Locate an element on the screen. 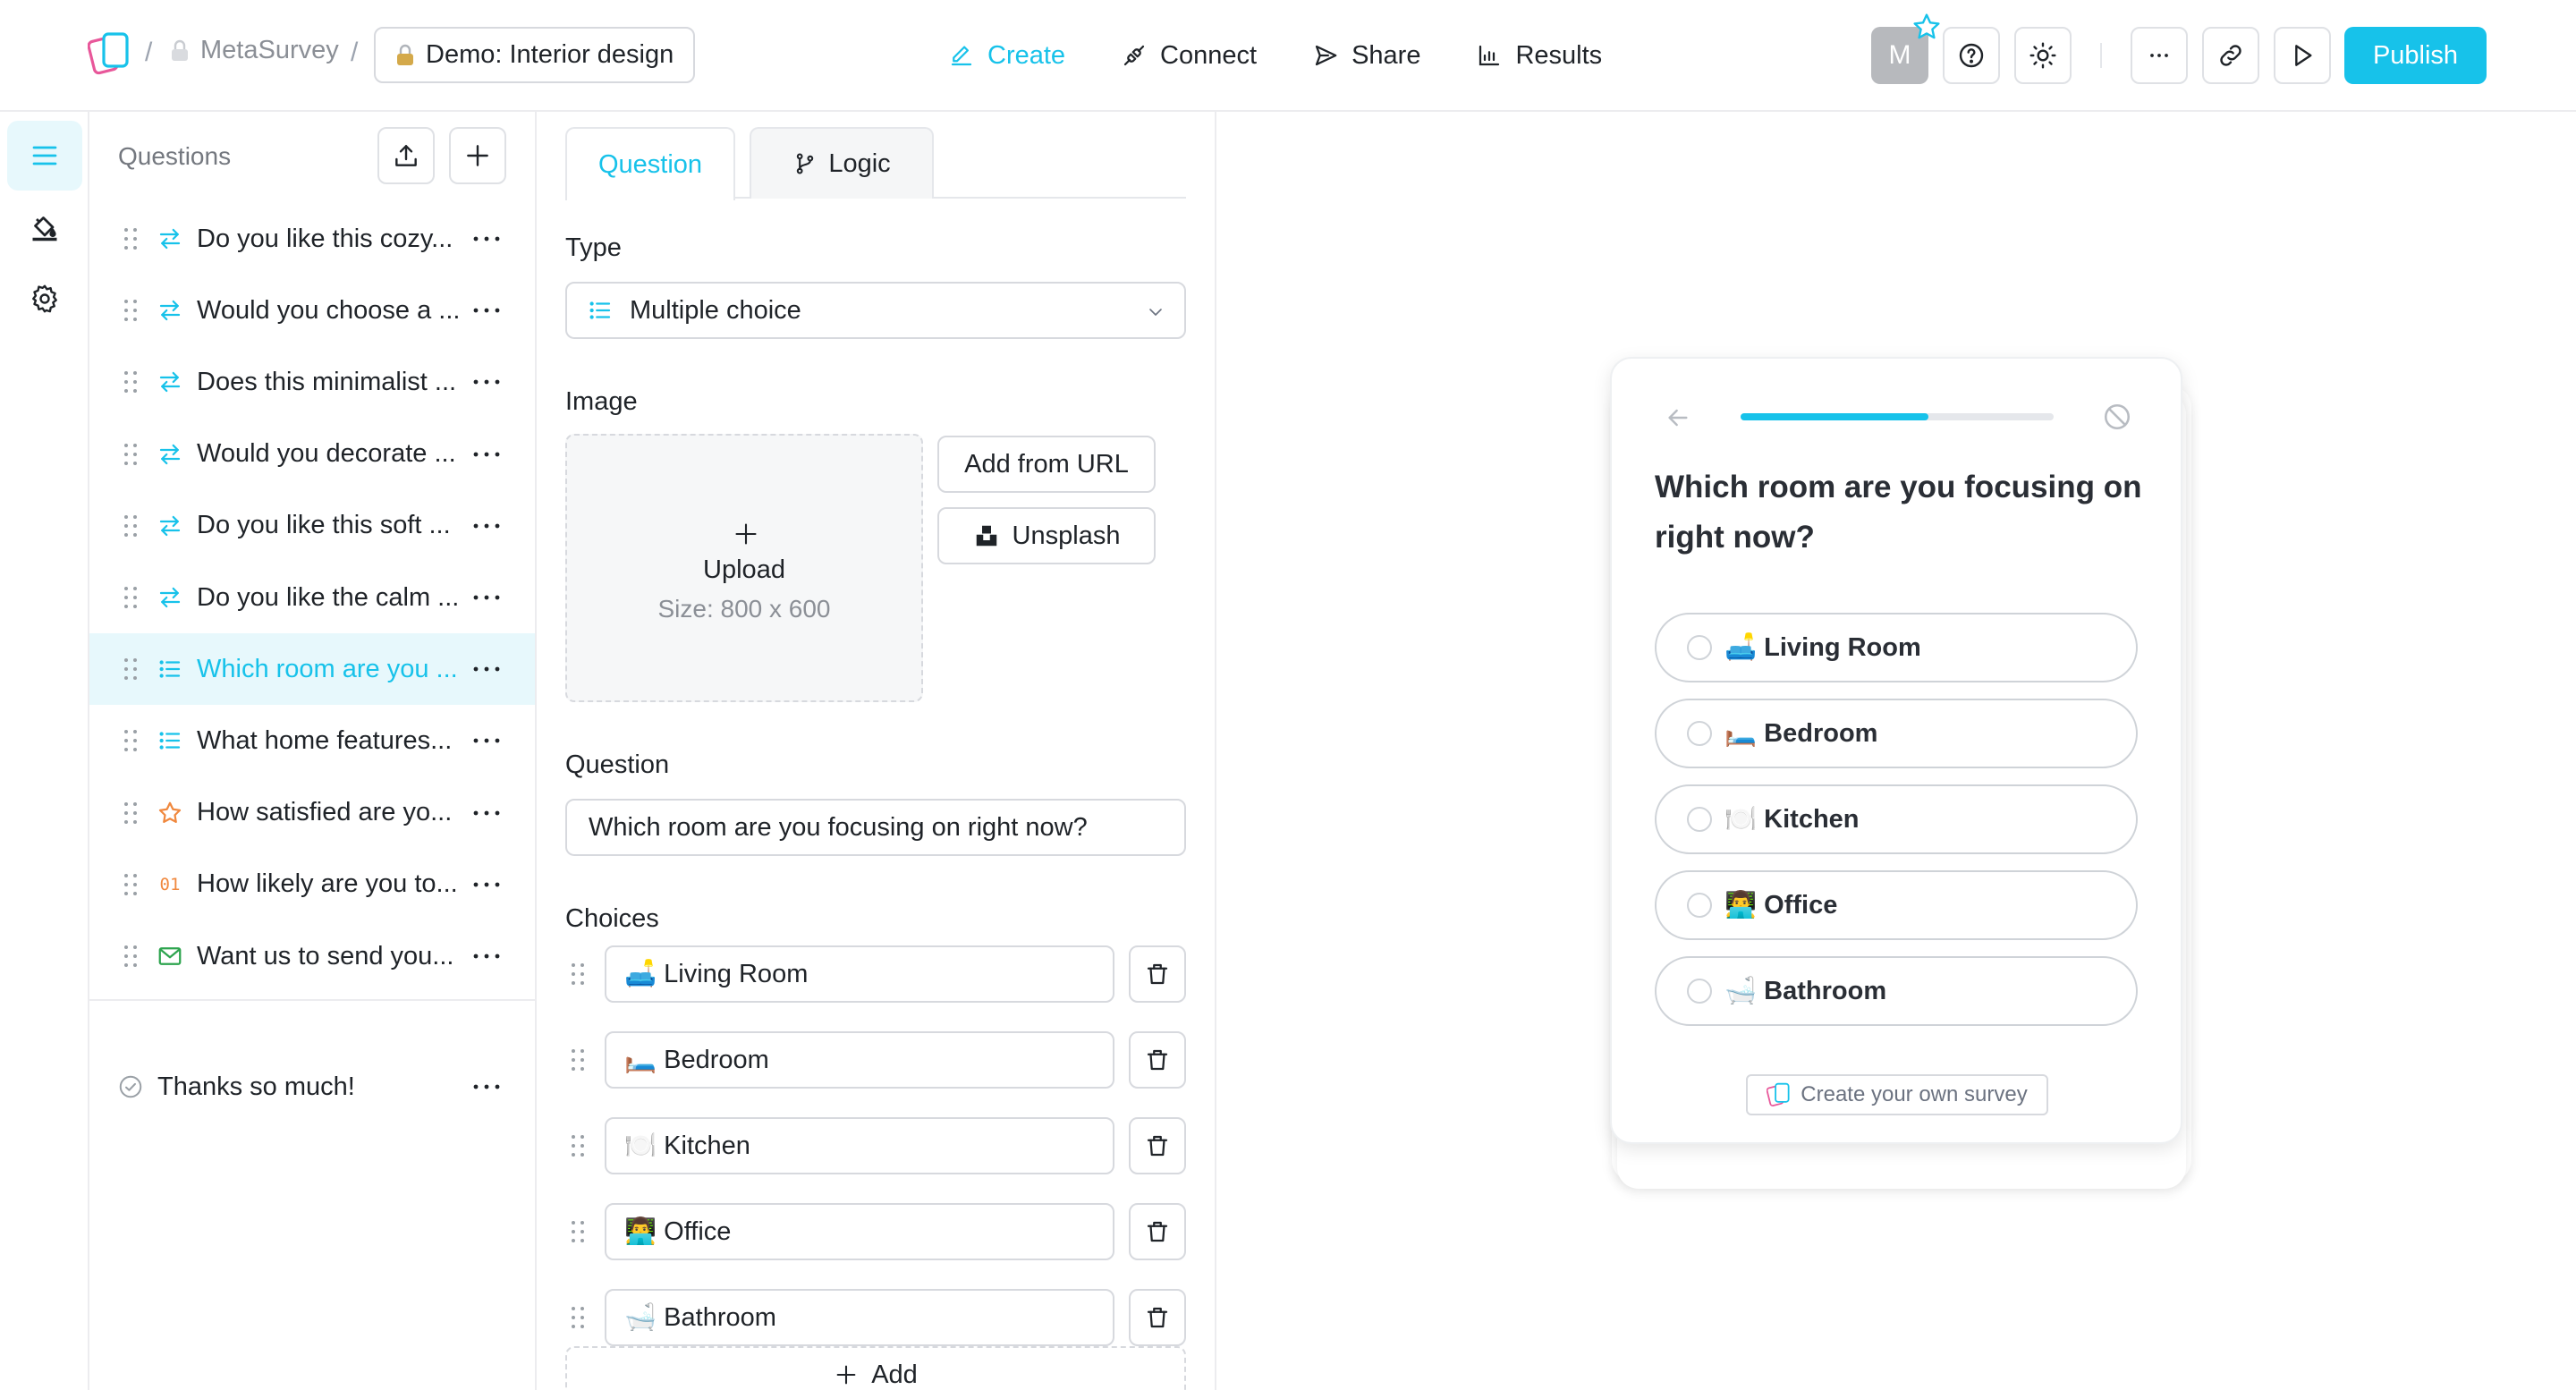 The image size is (2576, 1390). rail-design-button is located at coordinates (44, 227).